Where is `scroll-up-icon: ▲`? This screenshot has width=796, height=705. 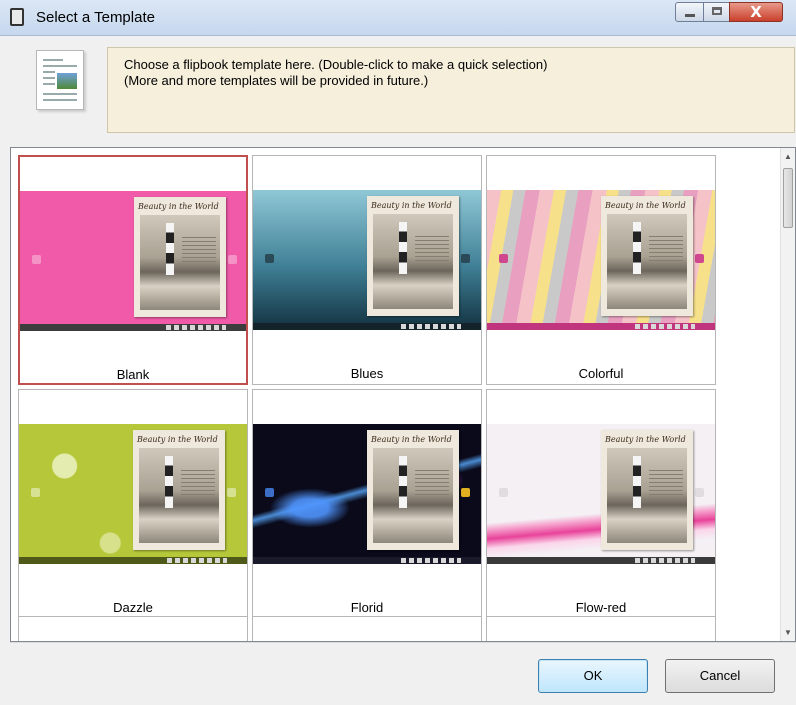
scroll-up-icon: ▲ is located at coordinates (788, 156).